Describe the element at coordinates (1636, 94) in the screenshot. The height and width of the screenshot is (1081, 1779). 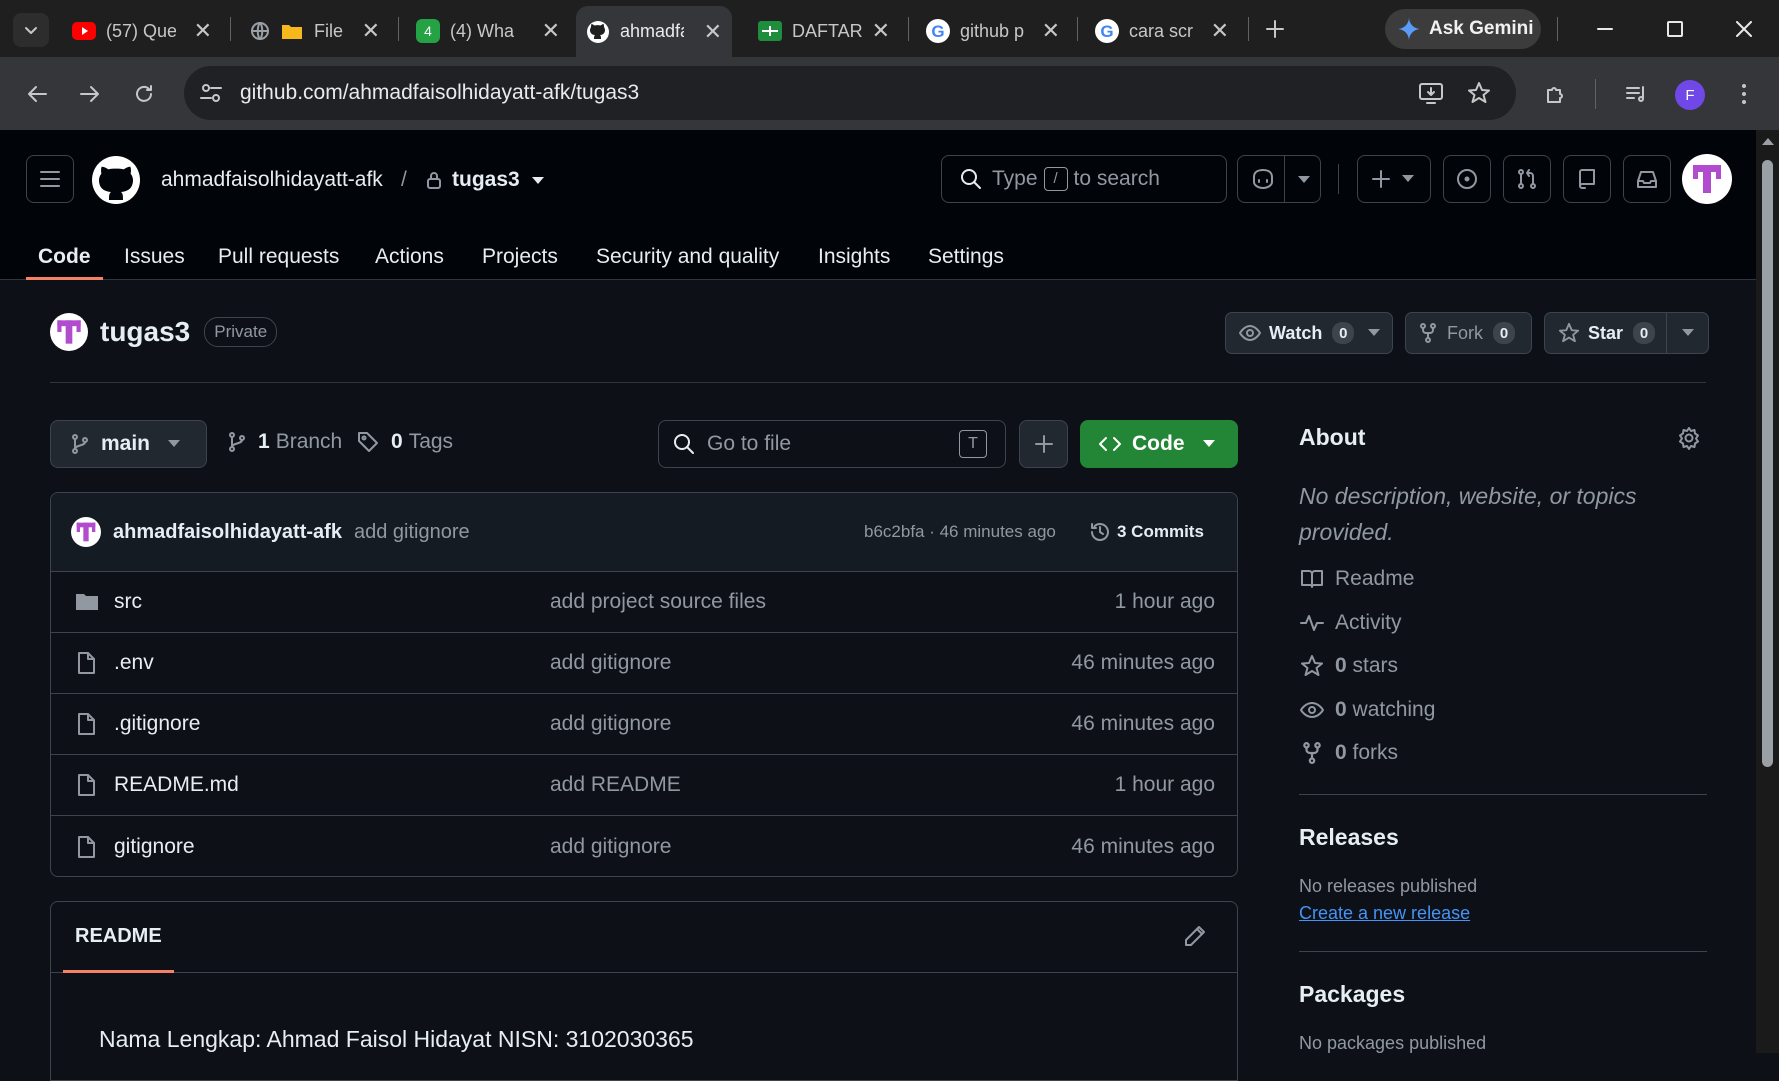
I see `media-control-button` at that location.